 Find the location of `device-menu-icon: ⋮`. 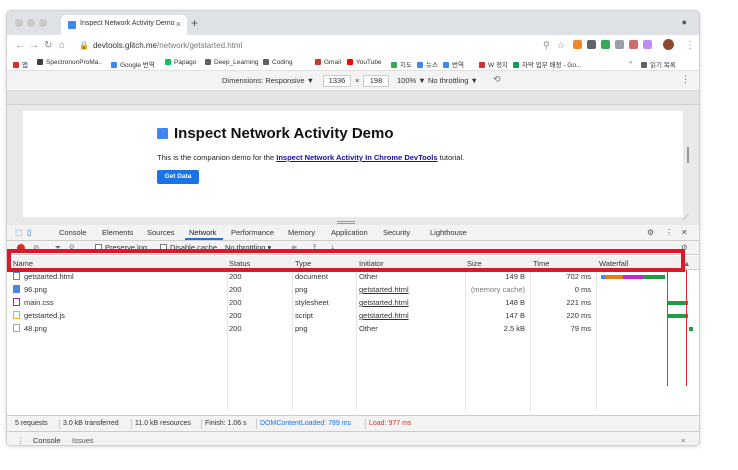

device-menu-icon: ⋮ is located at coordinates (685, 79).